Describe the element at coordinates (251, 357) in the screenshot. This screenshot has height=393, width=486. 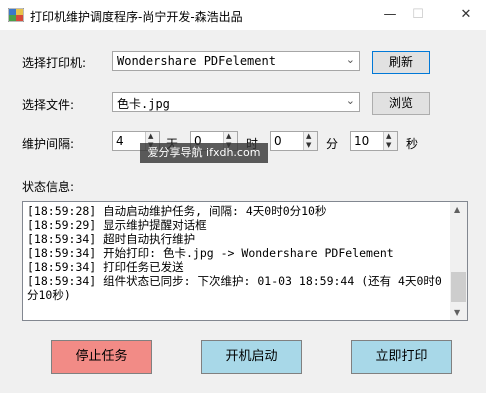
I see `startup-button: 开机启动` at that location.